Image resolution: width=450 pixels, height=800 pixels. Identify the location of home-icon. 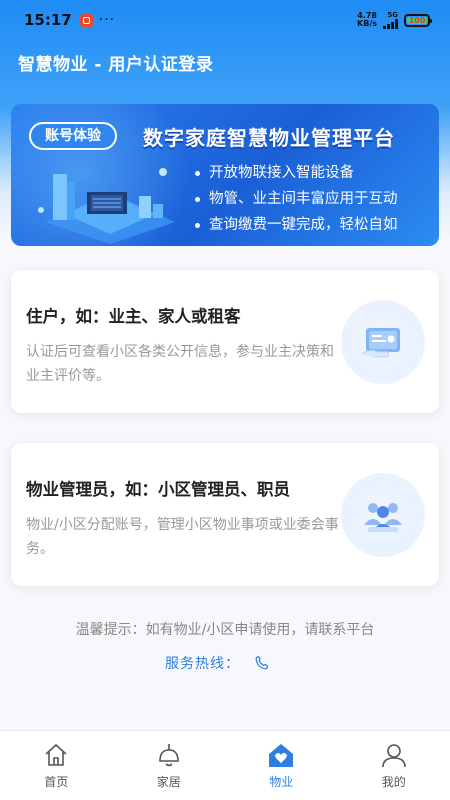
(56, 755).